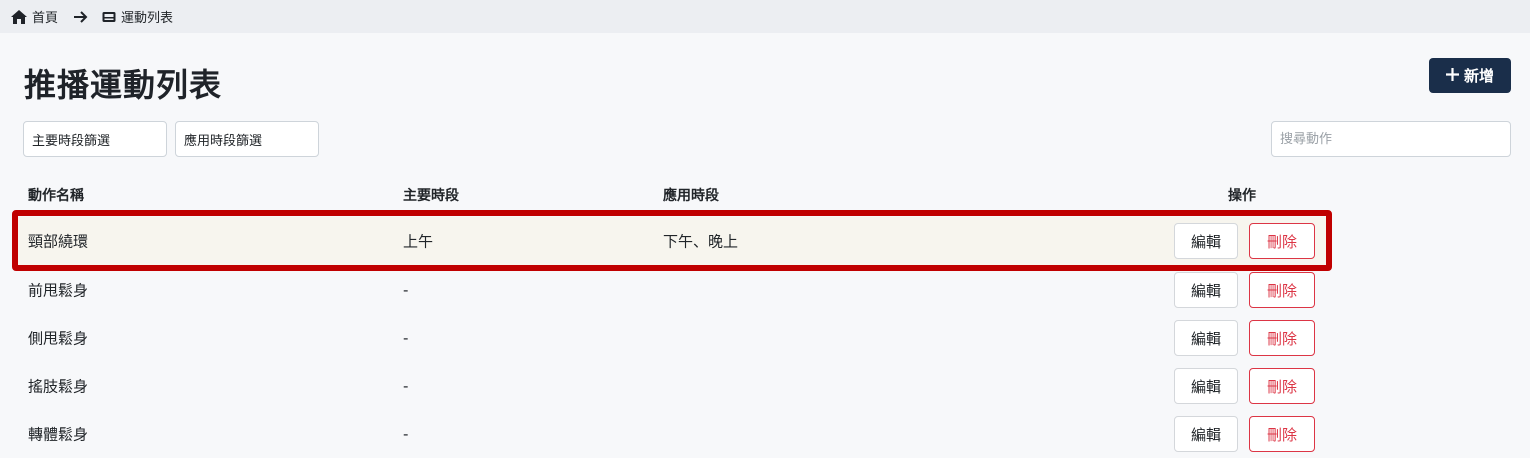  What do you see at coordinates (58, 241) in the screenshot?
I see `exercise-name: 頸部繞環` at bounding box center [58, 241].